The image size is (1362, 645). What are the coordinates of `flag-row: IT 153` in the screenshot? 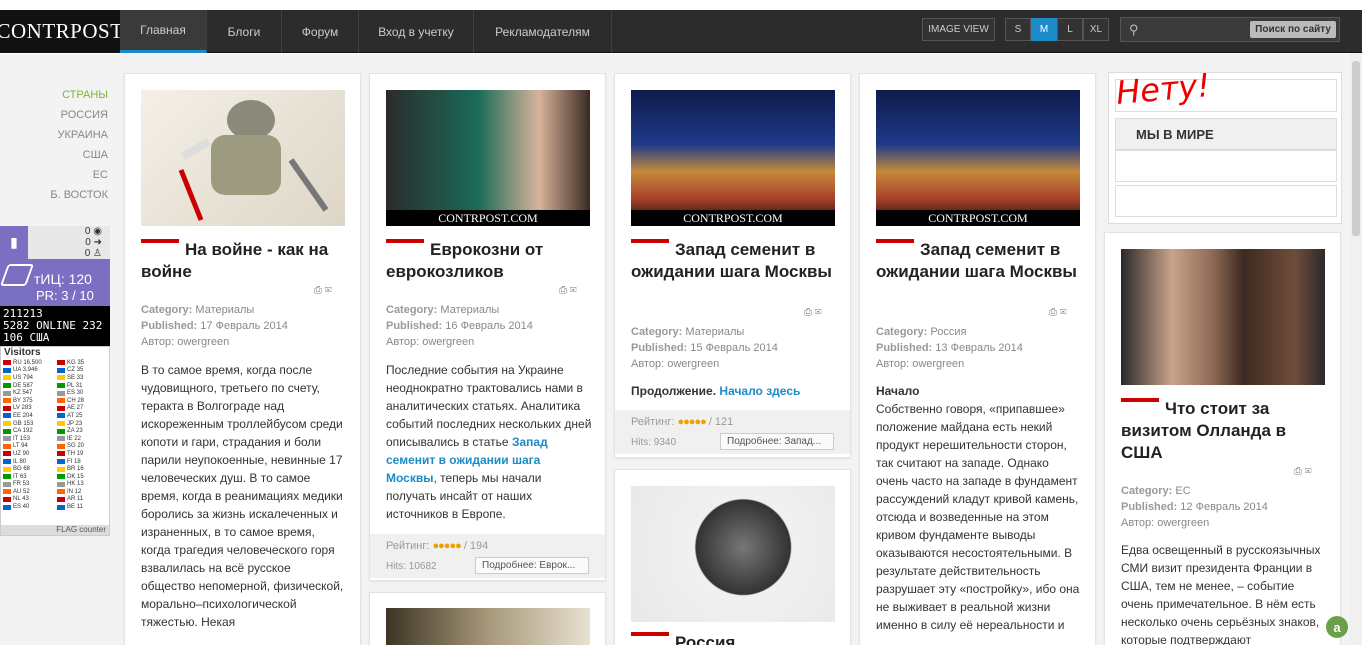 It's located at (29, 439).